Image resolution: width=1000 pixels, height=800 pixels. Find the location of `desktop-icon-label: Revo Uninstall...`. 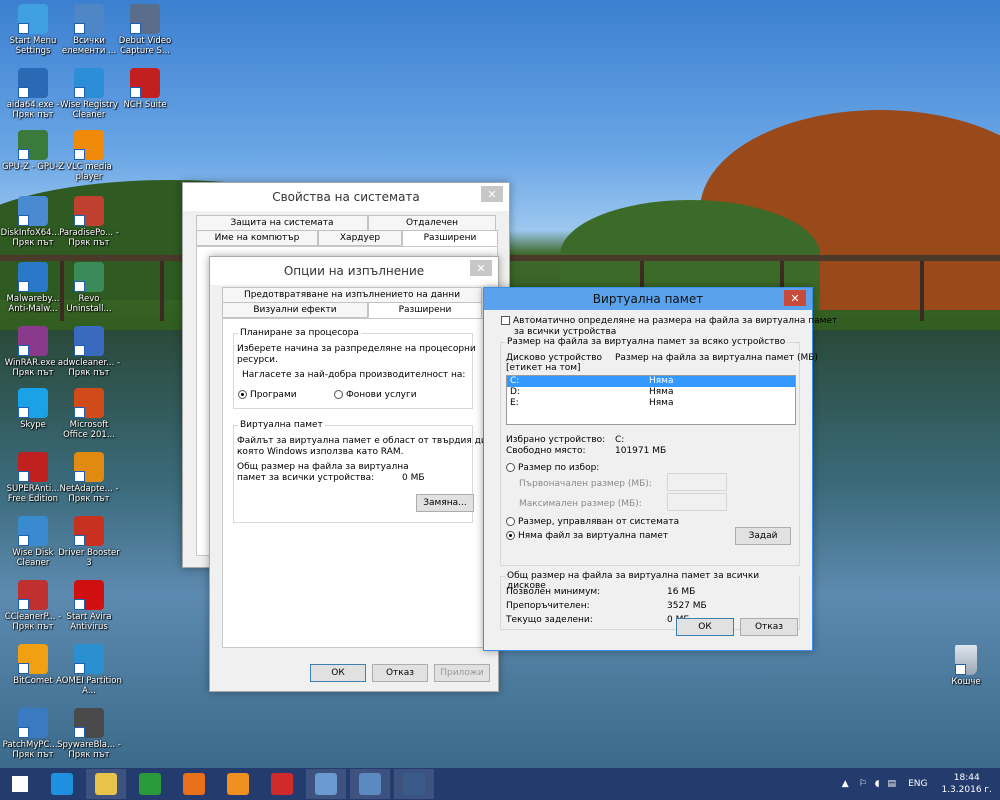

desktop-icon-label: Revo Uninstall... is located at coordinates (89, 304).